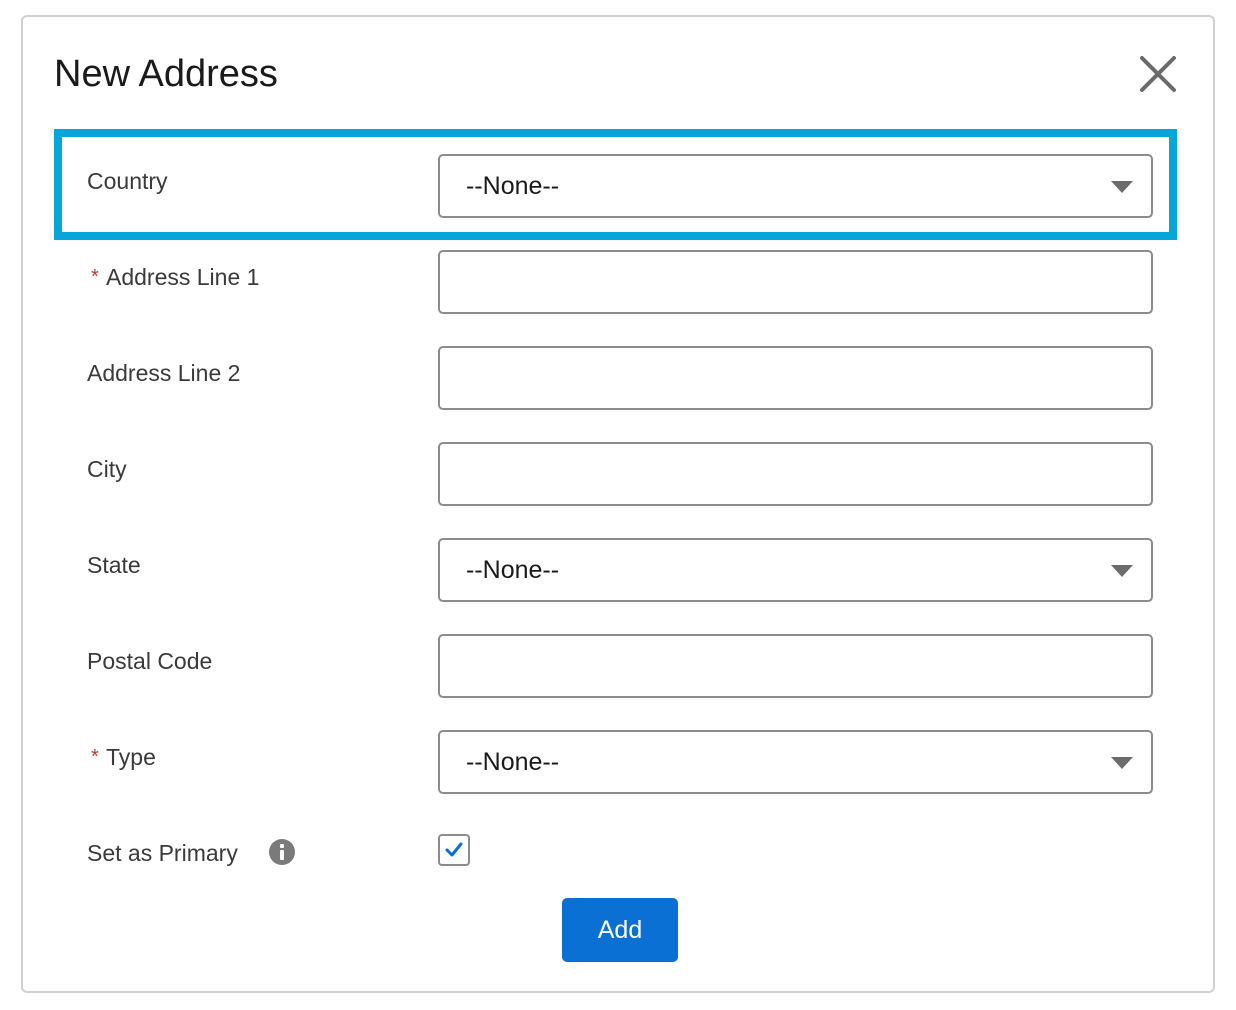  Describe the element at coordinates (150, 661) in the screenshot. I see `postal-code-label: Postal Code` at that location.